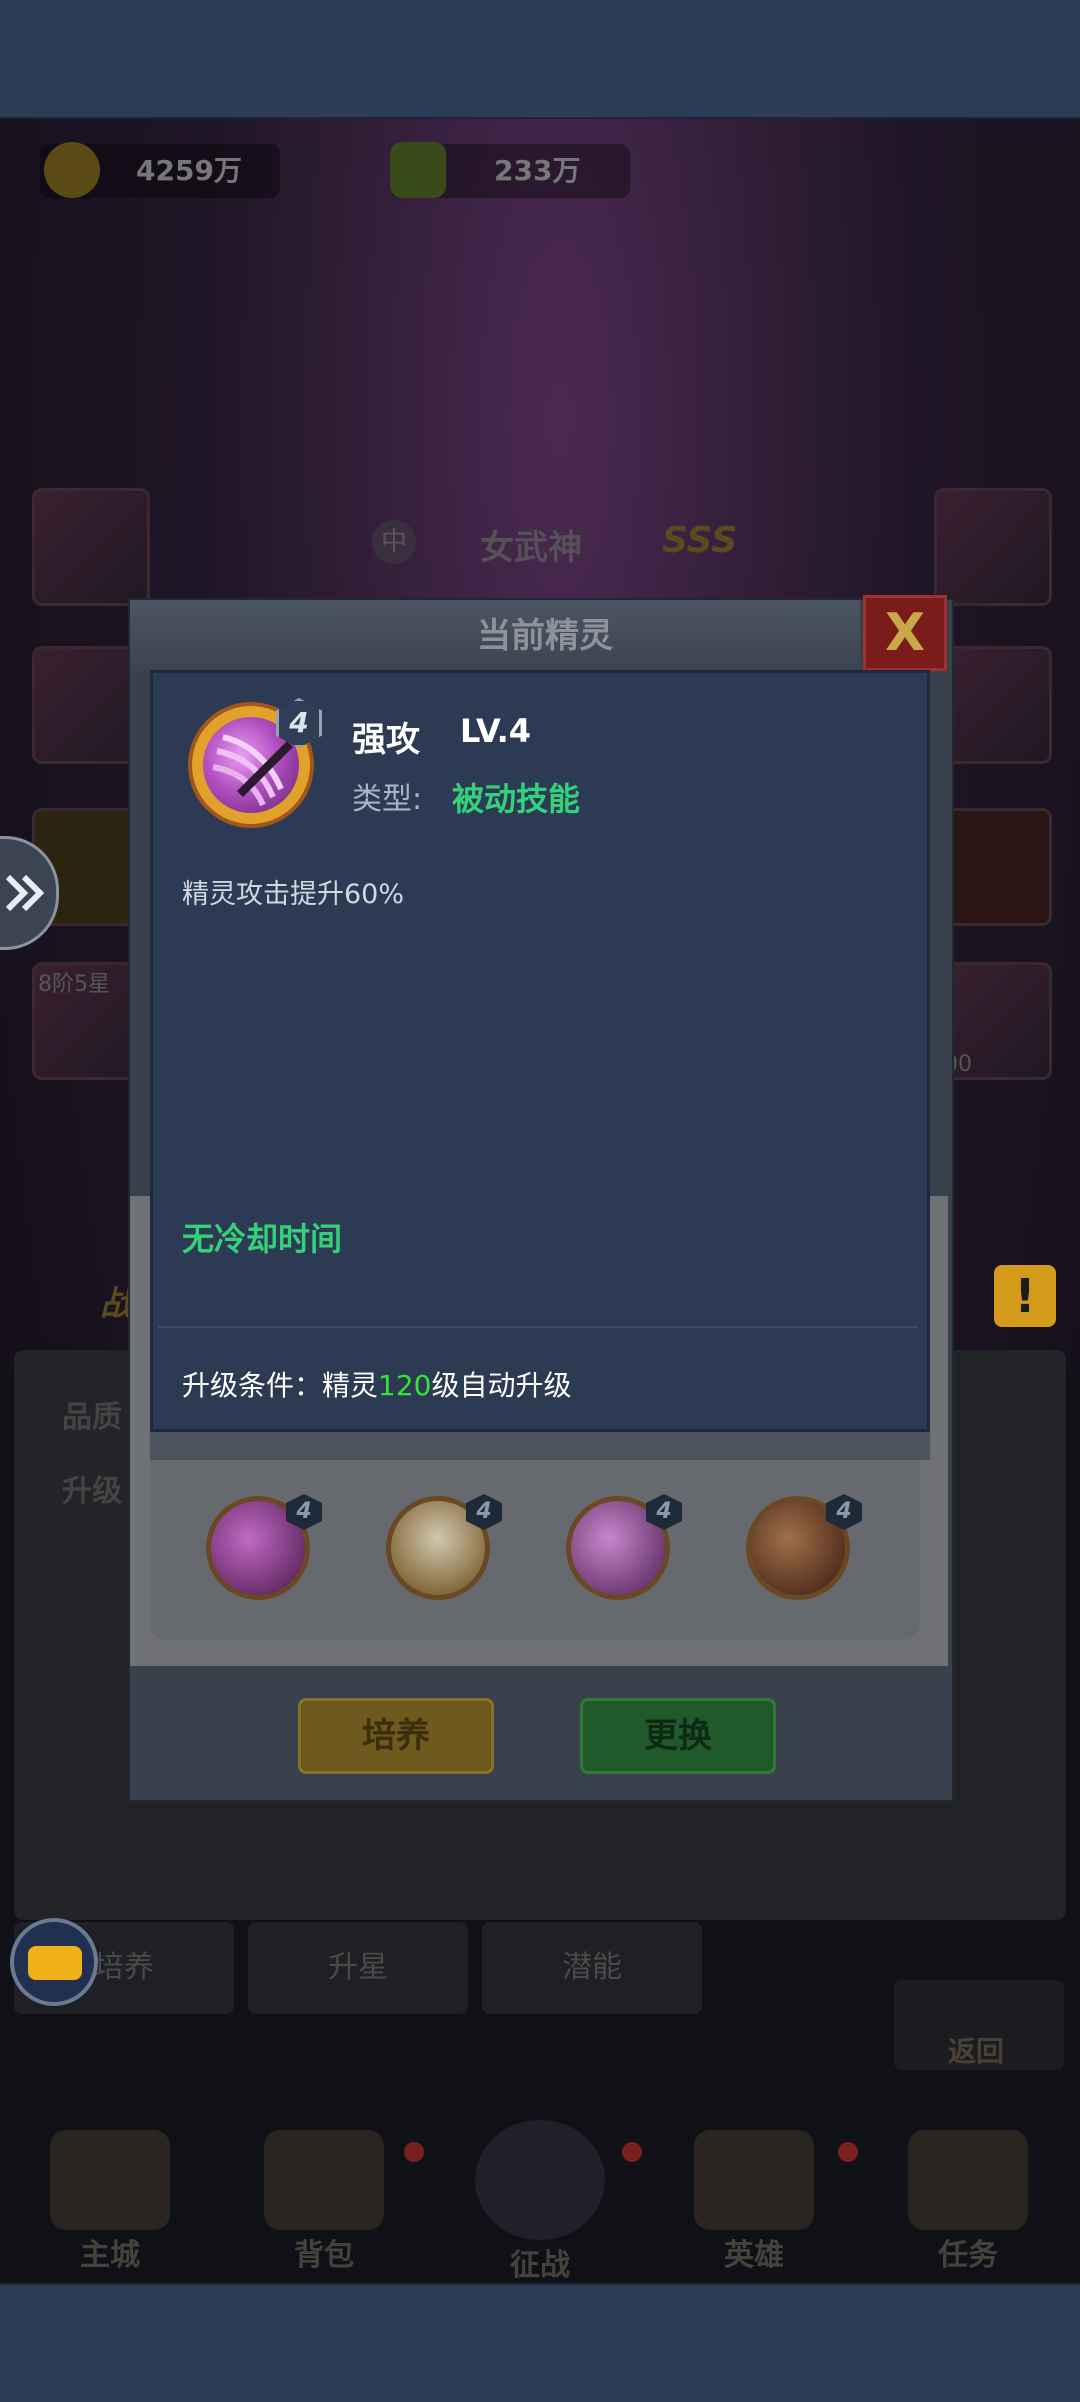 The height and width of the screenshot is (2402, 1080). Describe the element at coordinates (905, 633) in the screenshot. I see `close-button: X` at that location.